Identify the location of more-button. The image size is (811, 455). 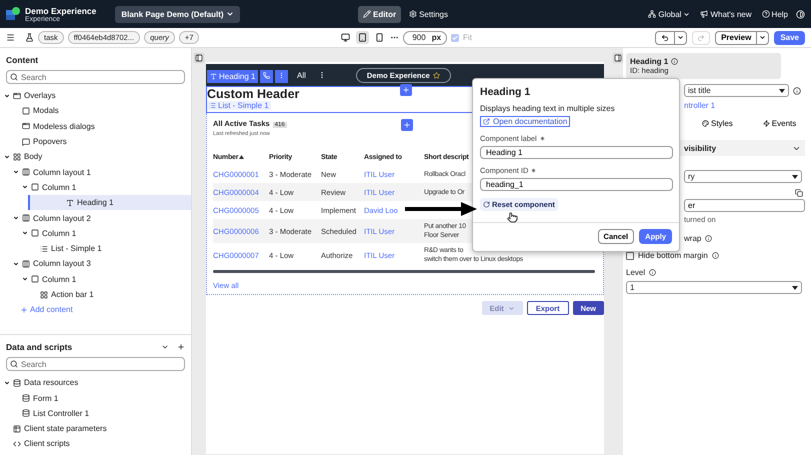
(281, 76).